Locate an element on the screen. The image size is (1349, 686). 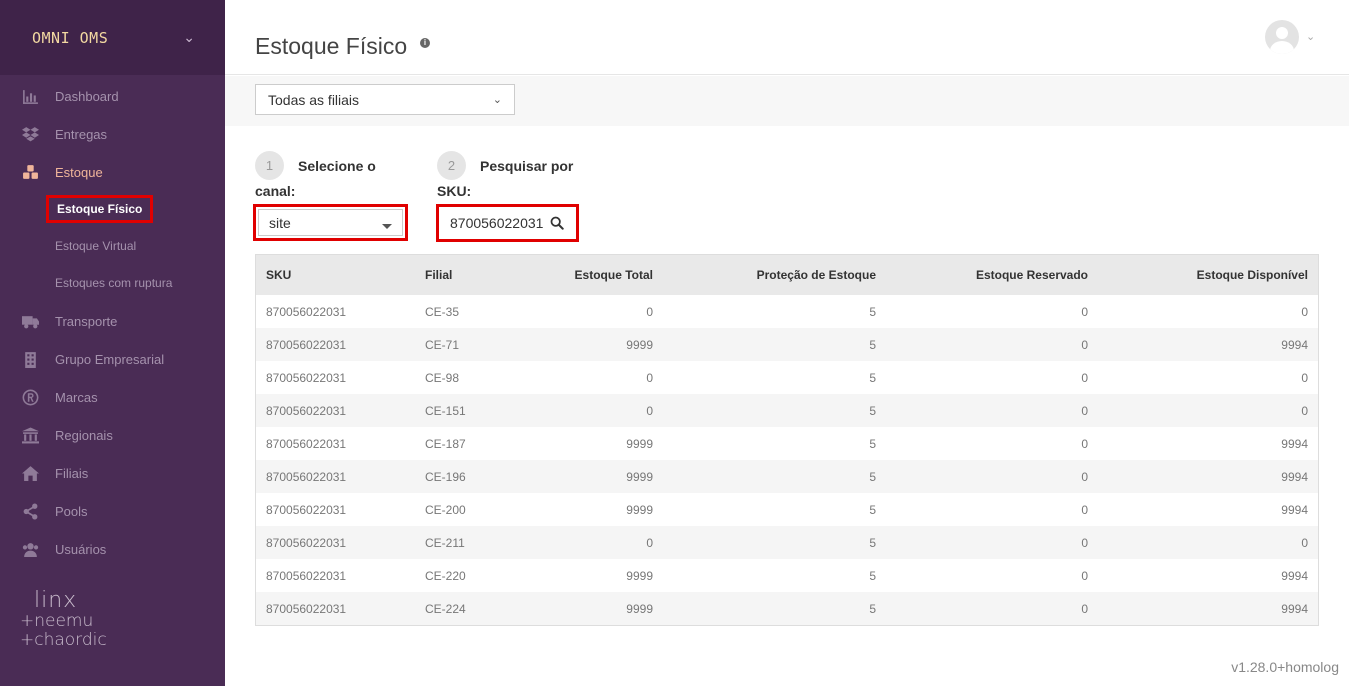
step-label: Pesquisar por is located at coordinates (527, 165).